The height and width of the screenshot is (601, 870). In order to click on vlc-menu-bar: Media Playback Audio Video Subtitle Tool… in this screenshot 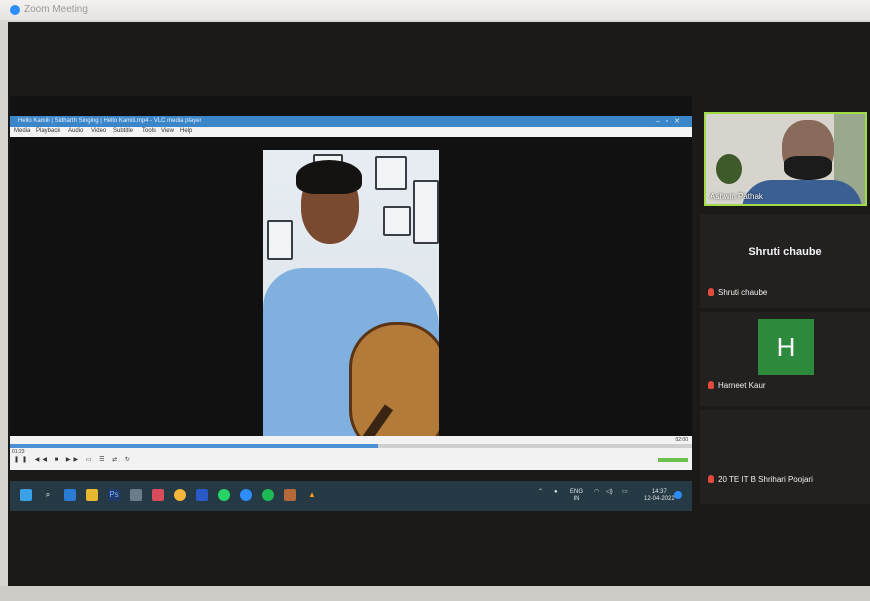, I will do `click(351, 132)`.